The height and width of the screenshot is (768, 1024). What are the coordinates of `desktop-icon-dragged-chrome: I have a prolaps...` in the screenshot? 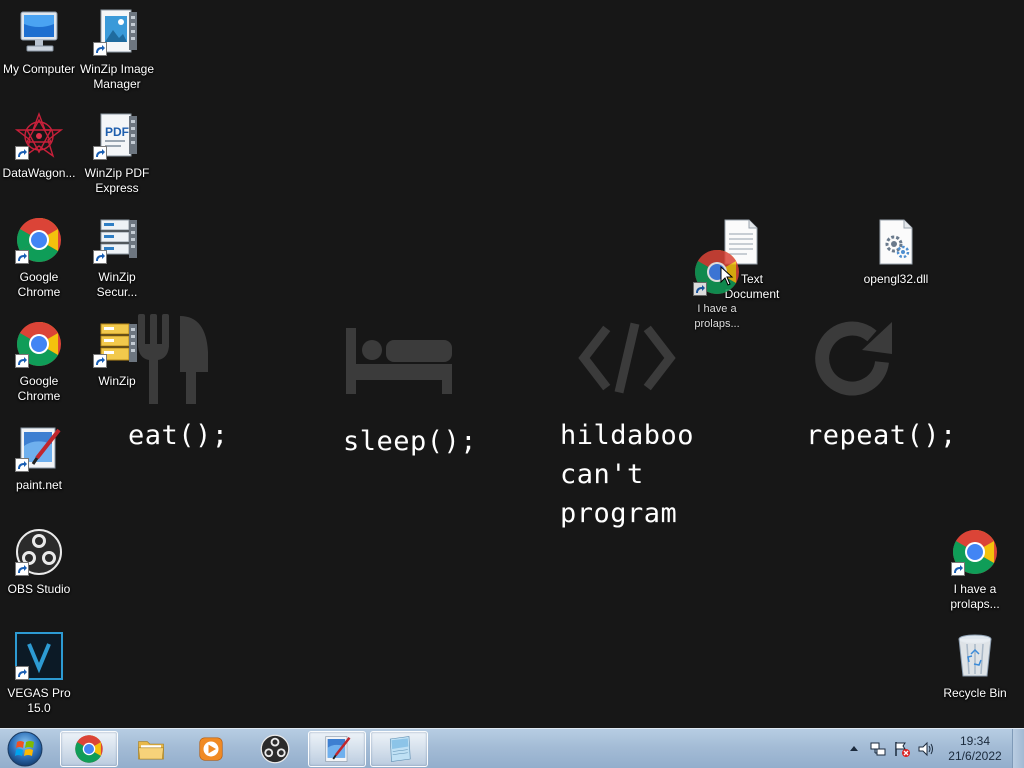 It's located at (717, 290).